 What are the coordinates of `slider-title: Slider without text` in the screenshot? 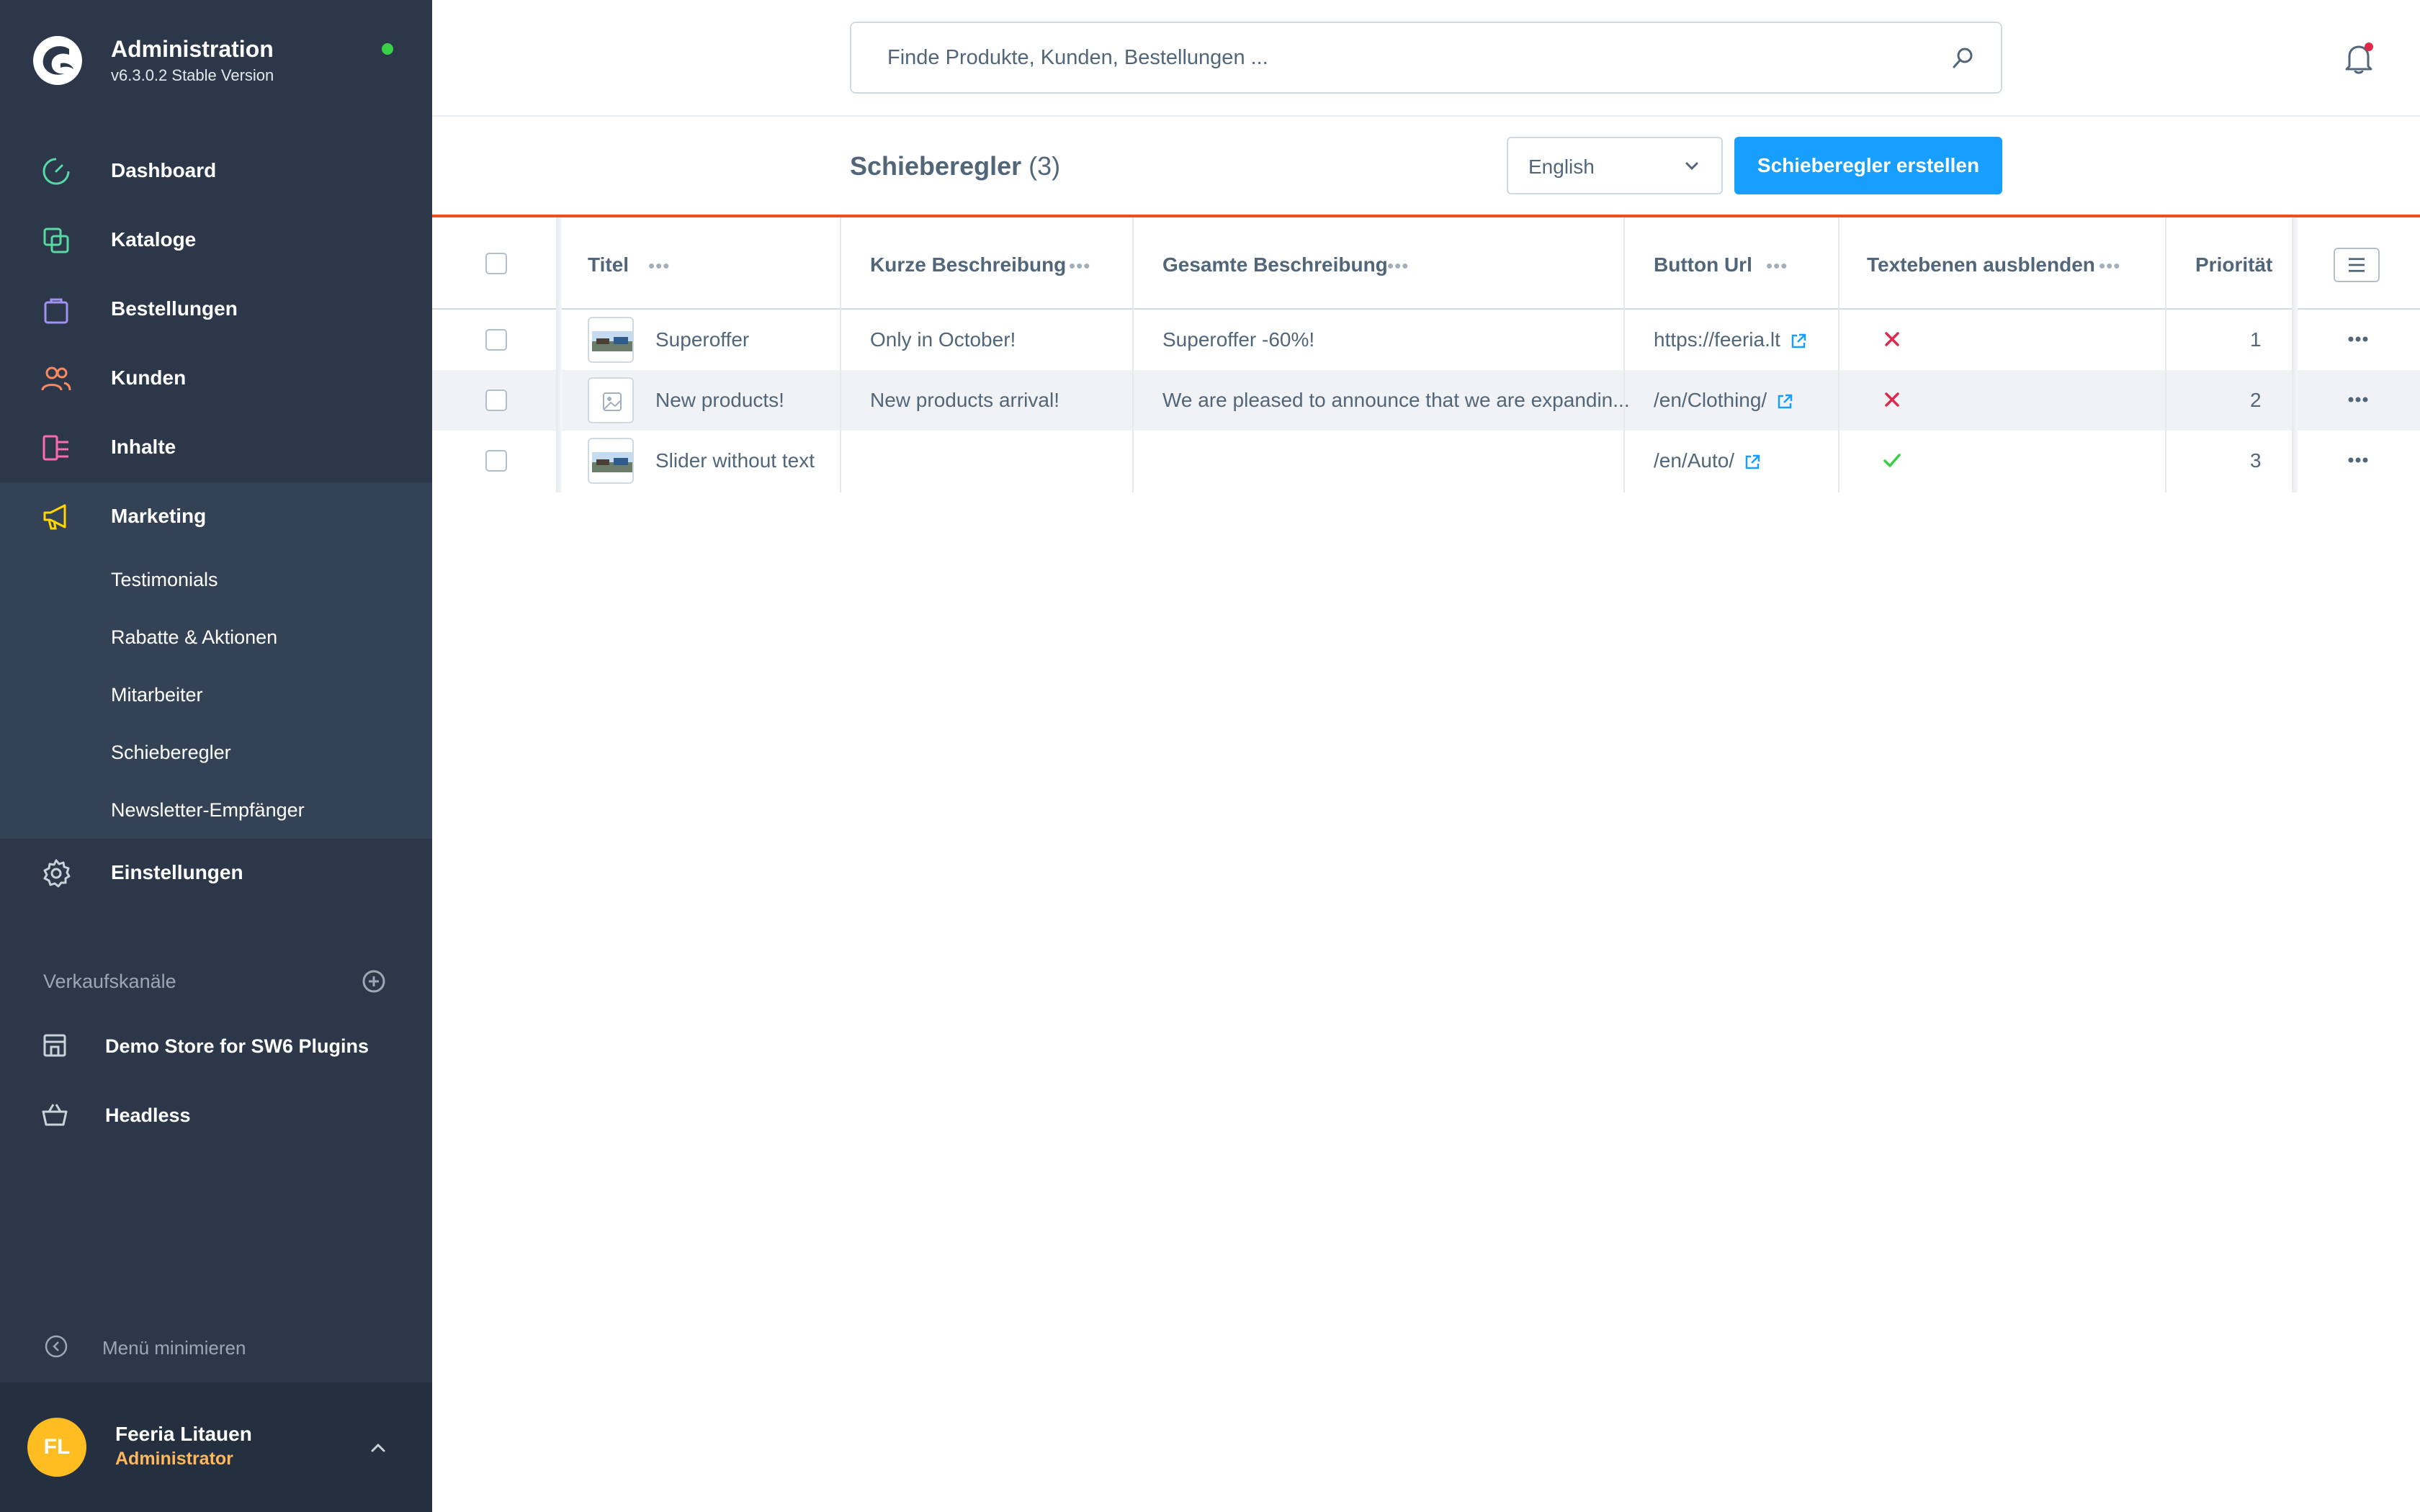 It's located at (735, 460).